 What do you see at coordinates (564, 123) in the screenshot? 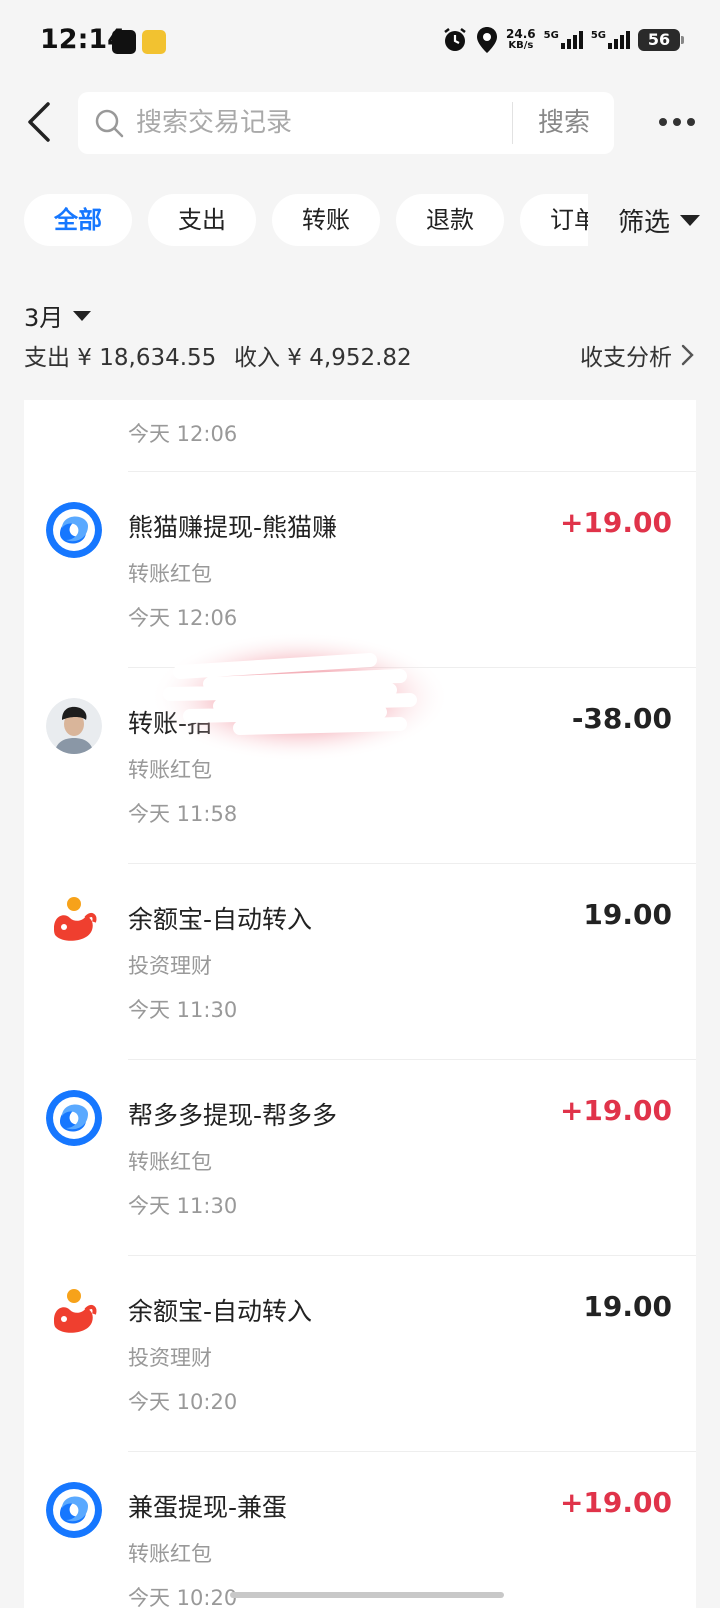
I see `search-button: 搜索` at bounding box center [564, 123].